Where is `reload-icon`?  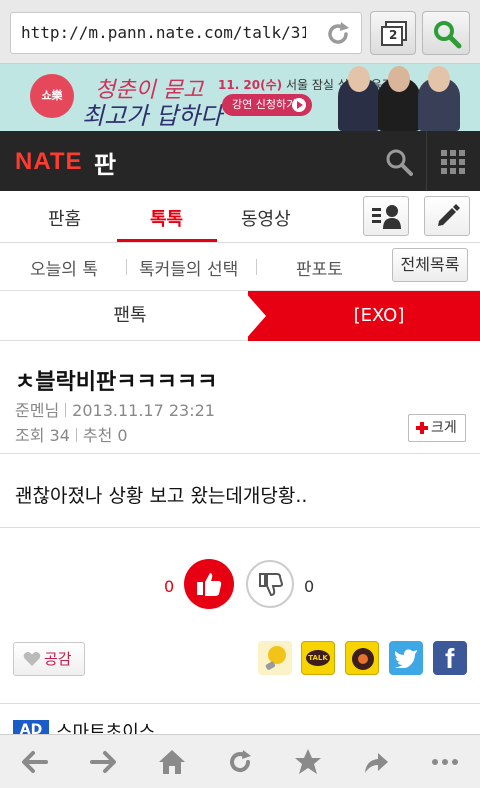 reload-icon is located at coordinates (338, 34).